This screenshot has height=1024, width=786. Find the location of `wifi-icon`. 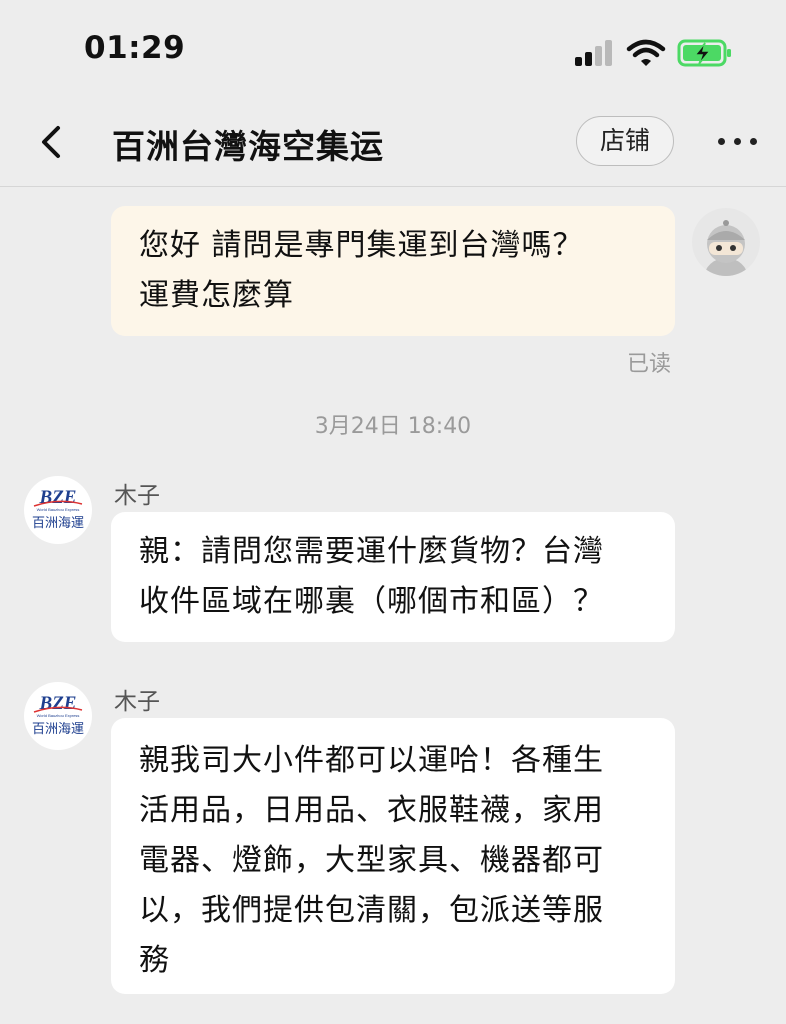

wifi-icon is located at coordinates (646, 52).